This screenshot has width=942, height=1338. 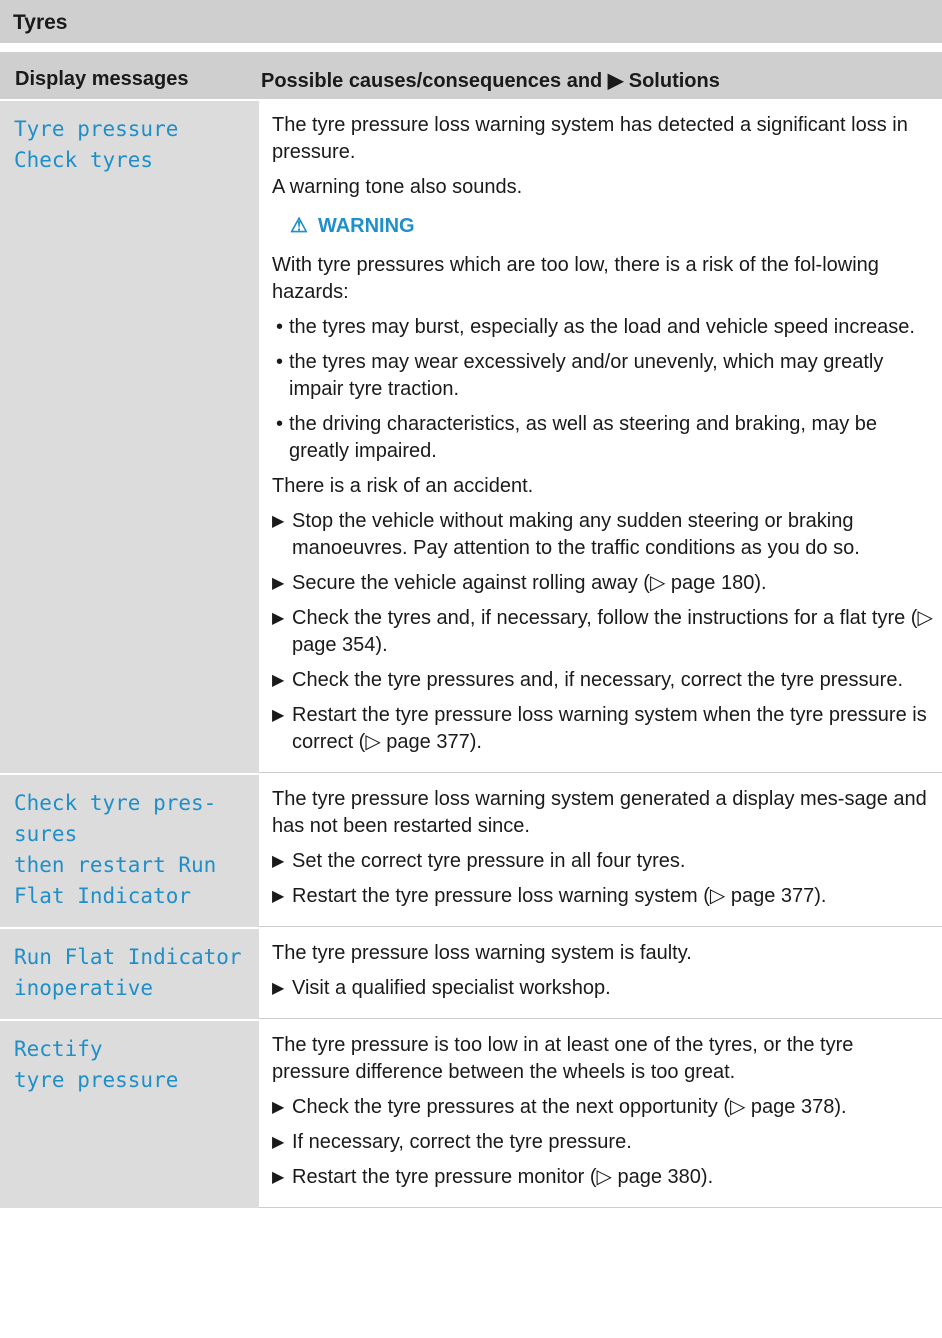 What do you see at coordinates (129, 437) in the screenshot?
I see `message-cell: Tyre pressure Check tyres` at bounding box center [129, 437].